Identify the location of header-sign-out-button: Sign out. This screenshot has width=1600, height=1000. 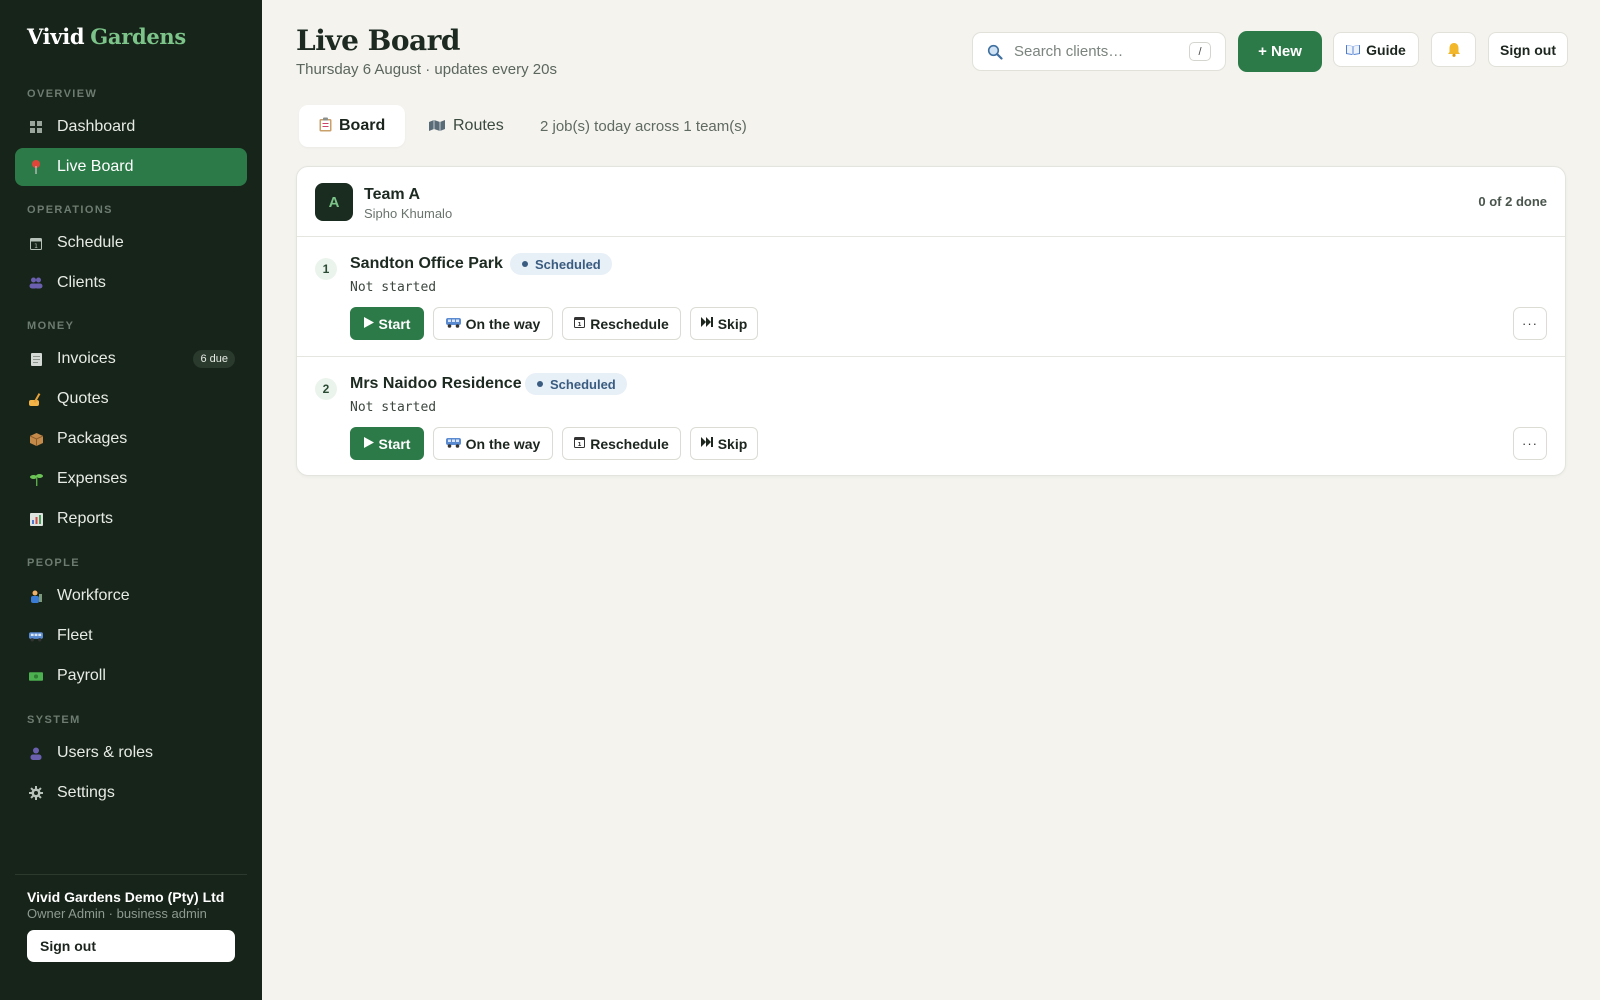
(1528, 49).